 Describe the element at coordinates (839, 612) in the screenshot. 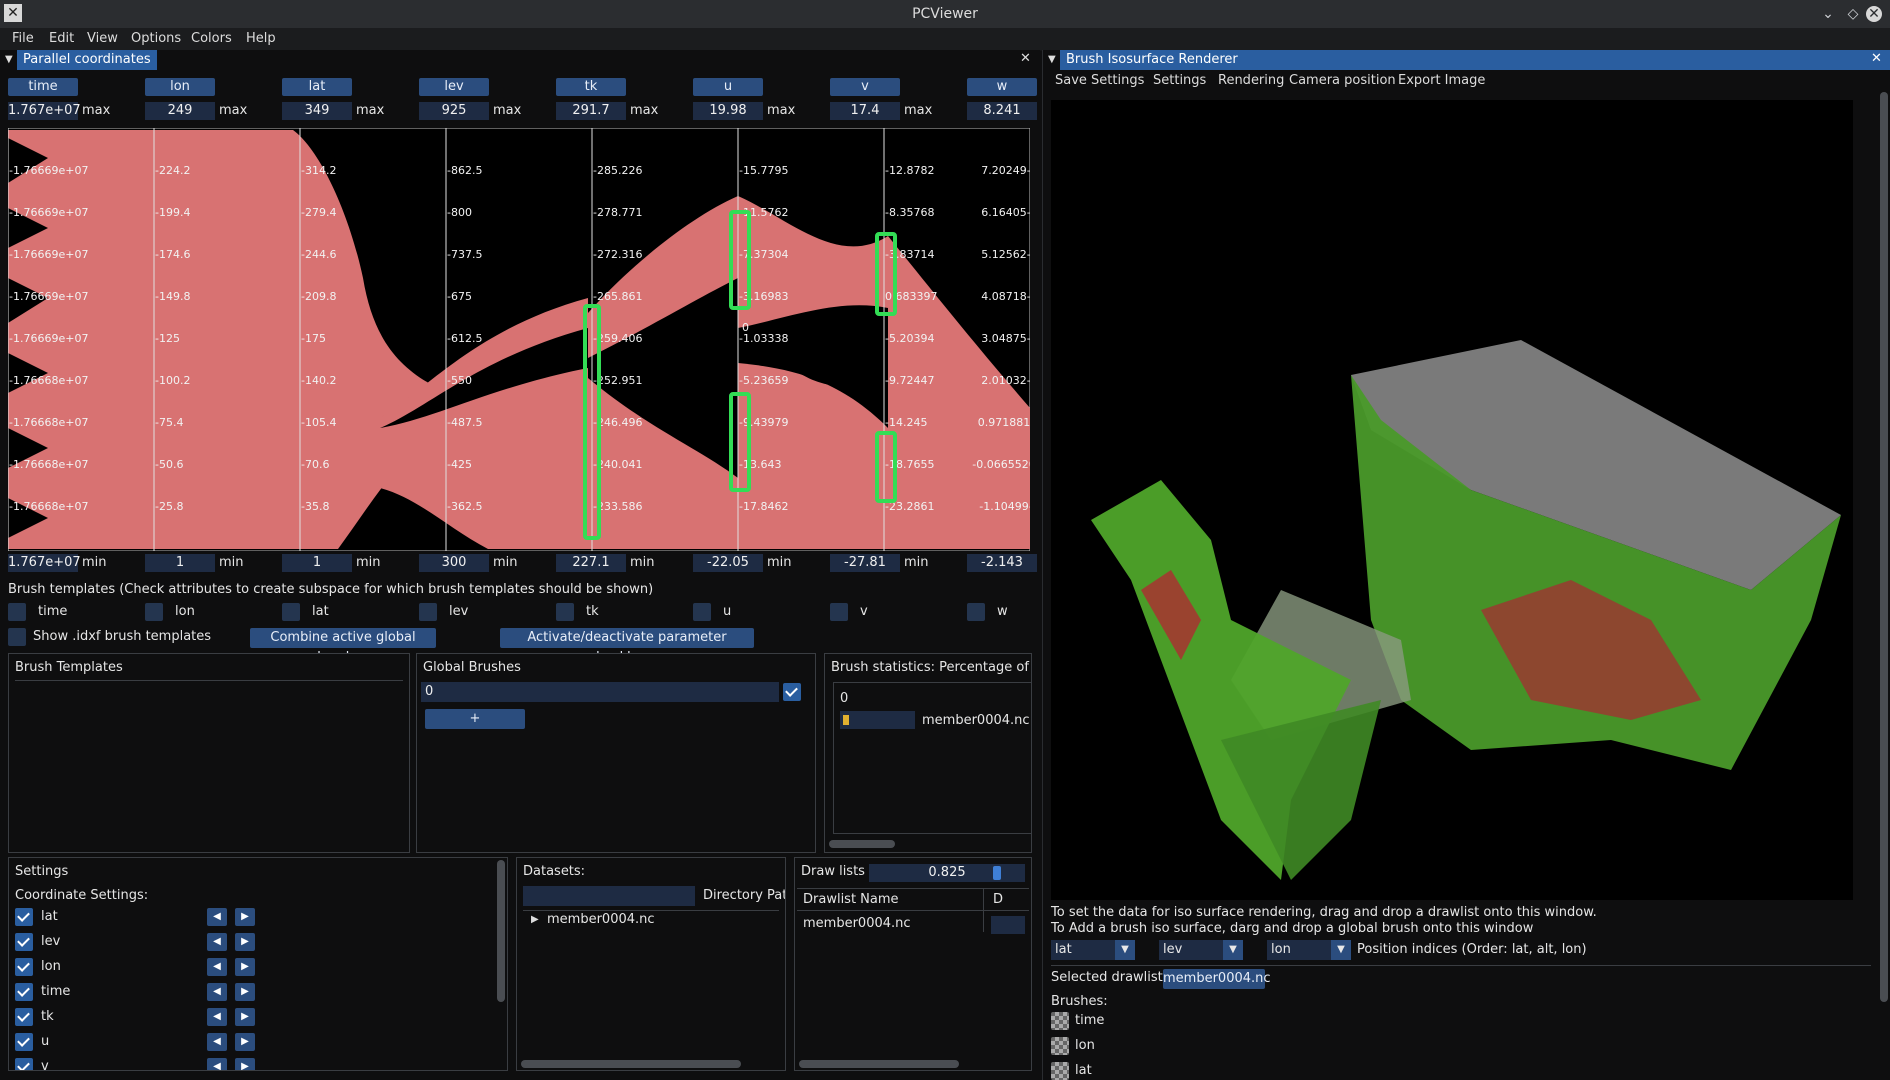

I see `template-checkbox-v` at that location.